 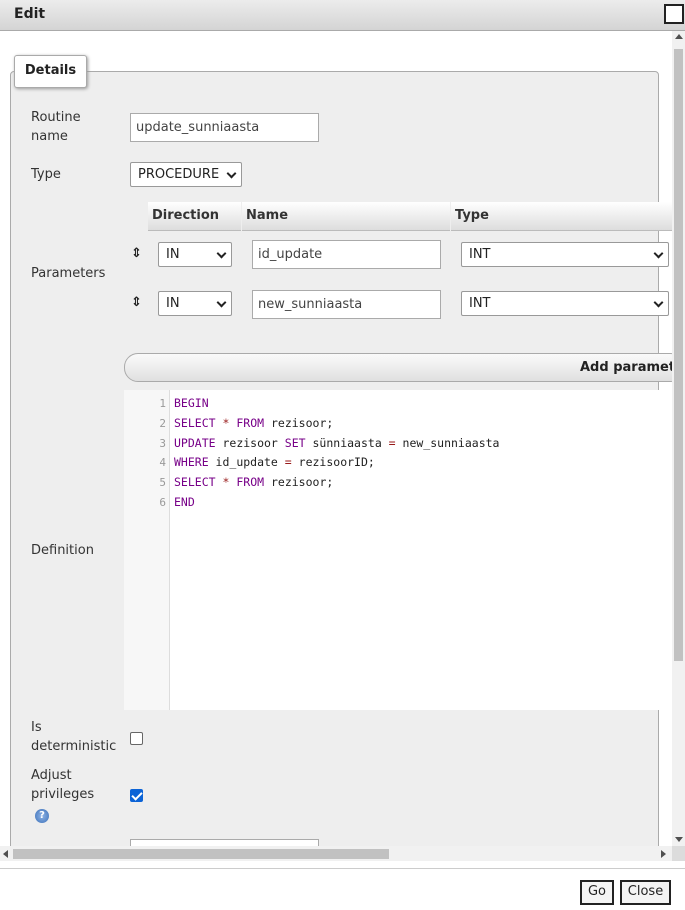 I want to click on scroll-up-arrow-icon, so click(x=679, y=36).